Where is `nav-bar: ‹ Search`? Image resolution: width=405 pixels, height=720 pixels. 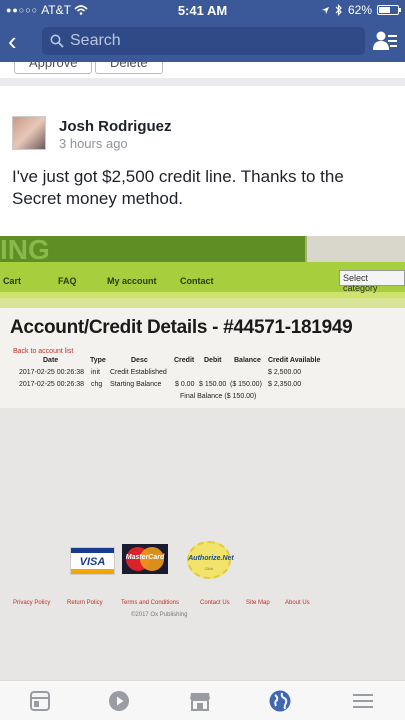
nav-bar: ‹ Search is located at coordinates (202, 41).